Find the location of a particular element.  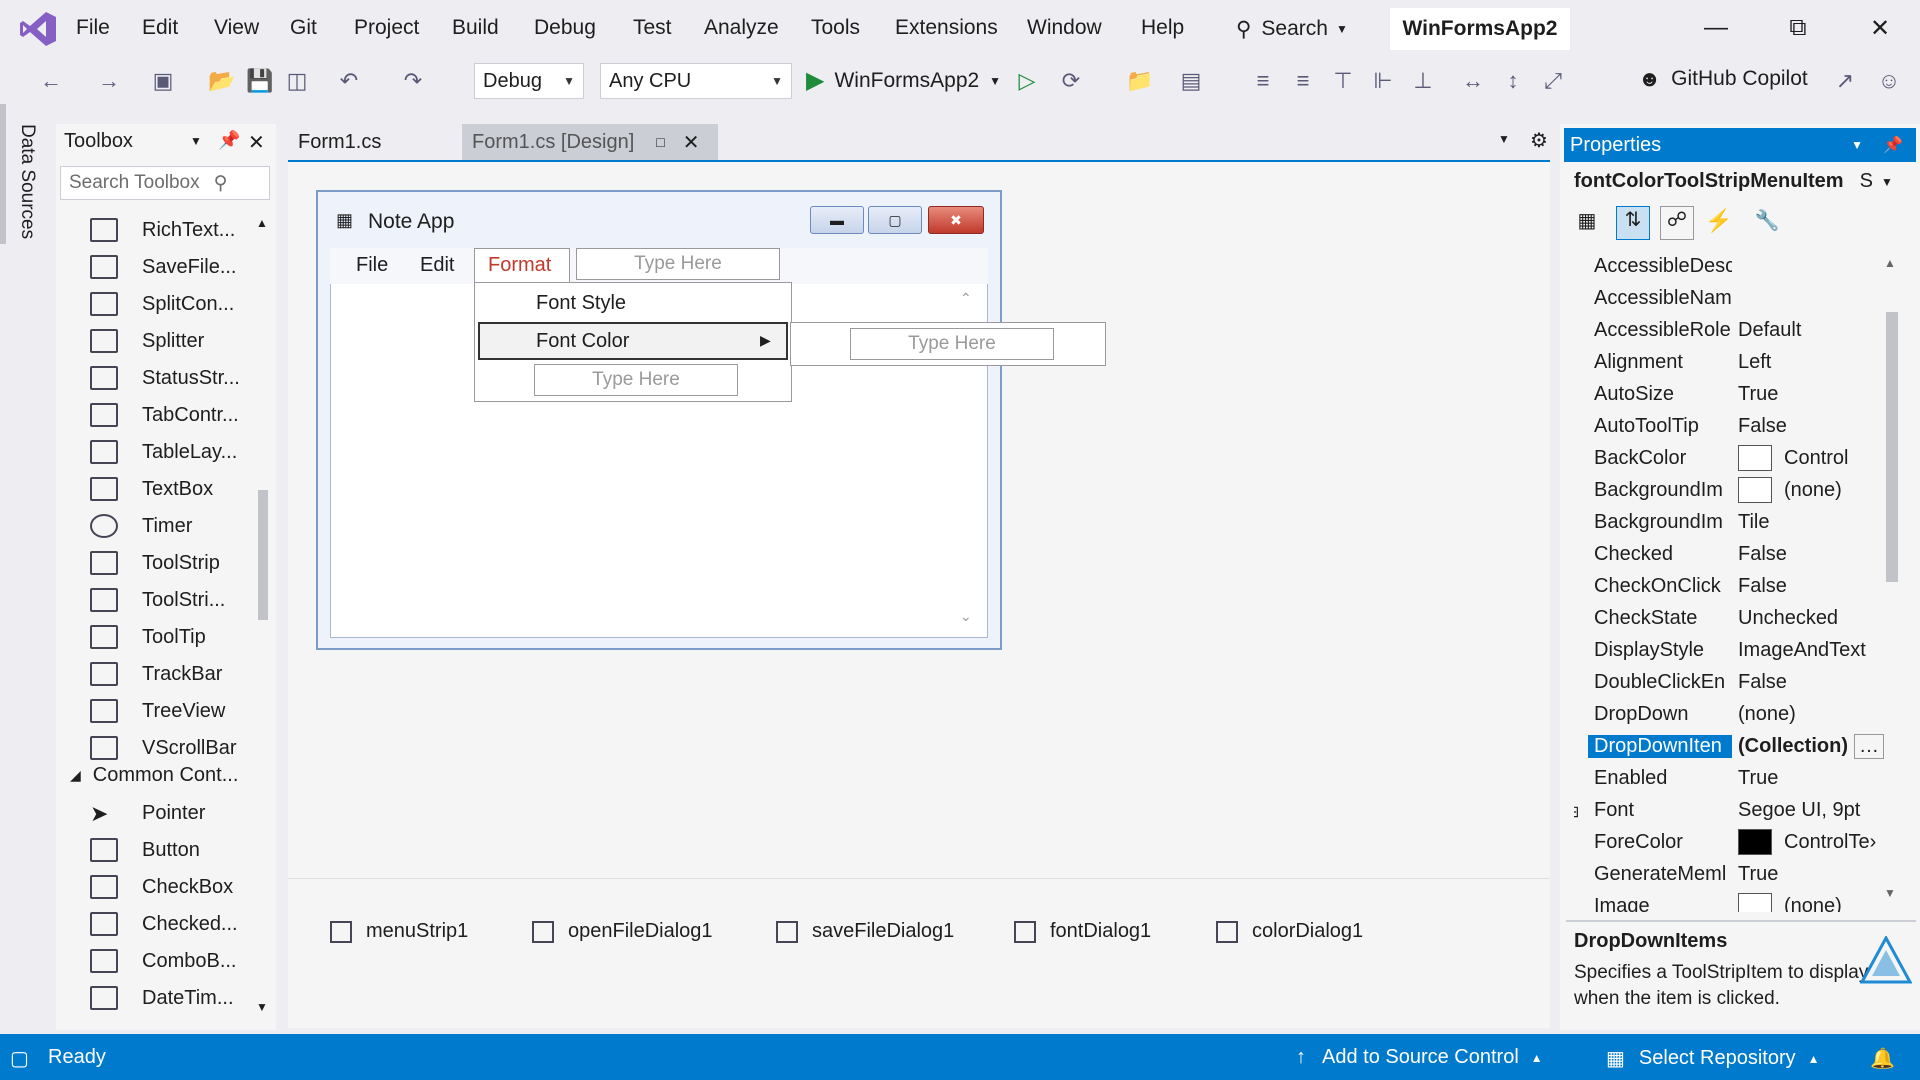

menu-file: File is located at coordinates (93, 28).